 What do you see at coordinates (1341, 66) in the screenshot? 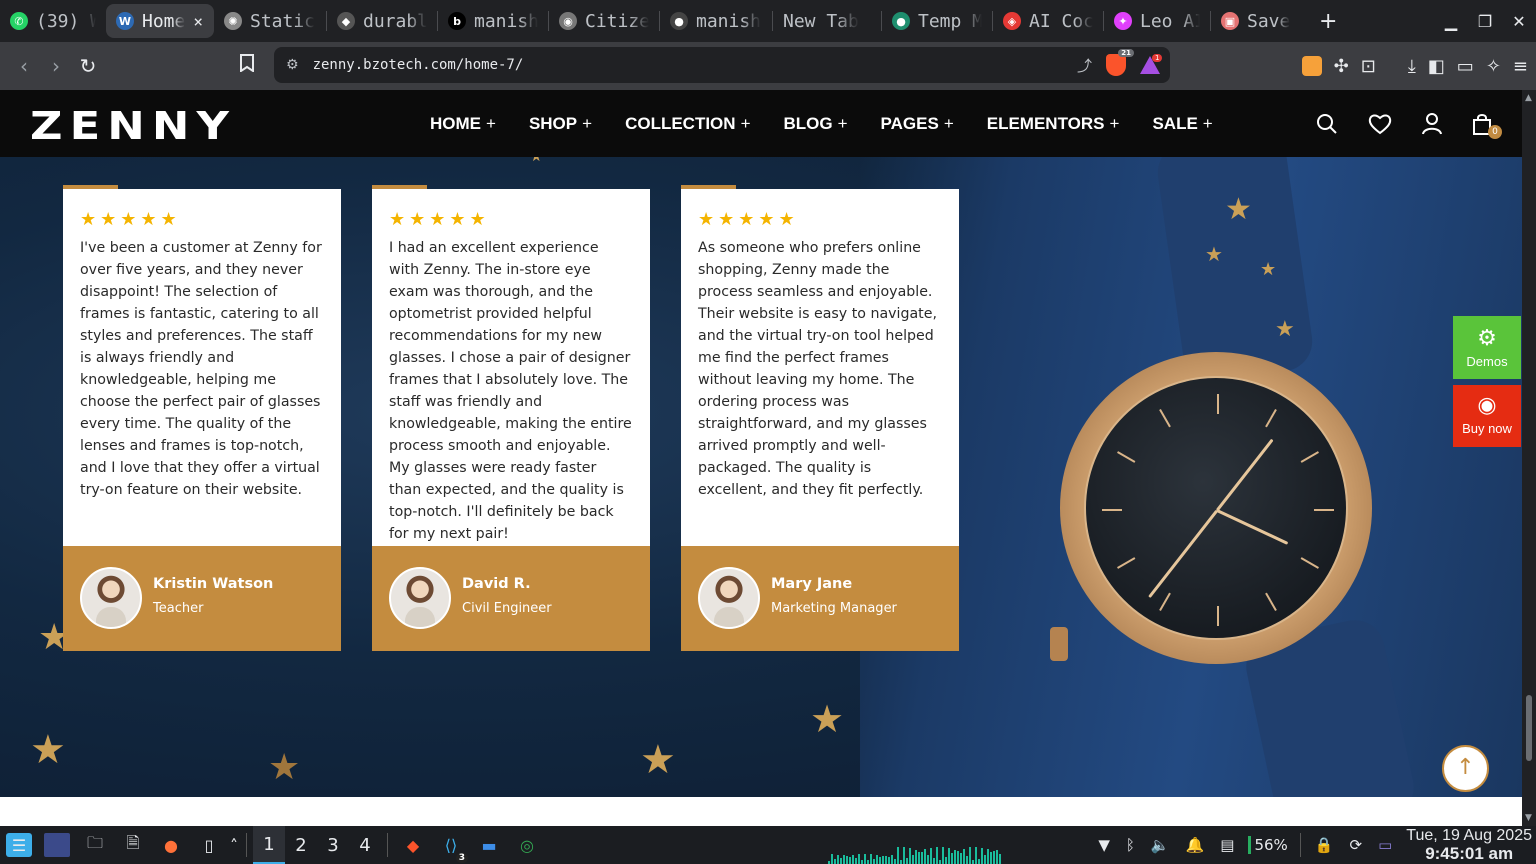
I see `puzzle-icon: ✣` at bounding box center [1341, 66].